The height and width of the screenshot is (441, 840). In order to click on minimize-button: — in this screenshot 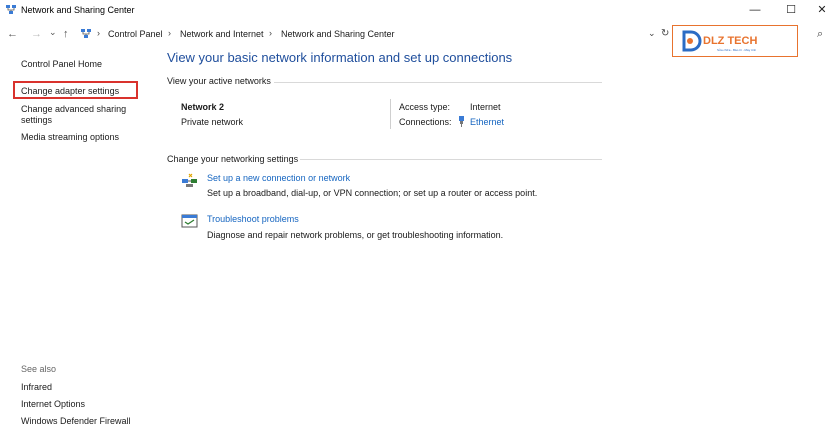, I will do `click(755, 10)`.